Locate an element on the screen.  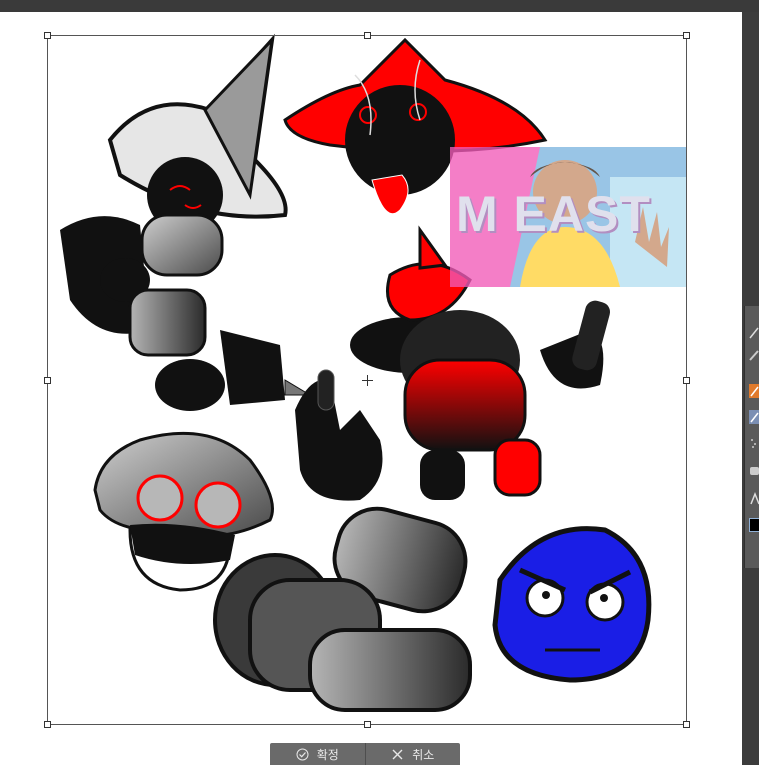
confirm-label: 확정 is located at coordinates (327, 754).